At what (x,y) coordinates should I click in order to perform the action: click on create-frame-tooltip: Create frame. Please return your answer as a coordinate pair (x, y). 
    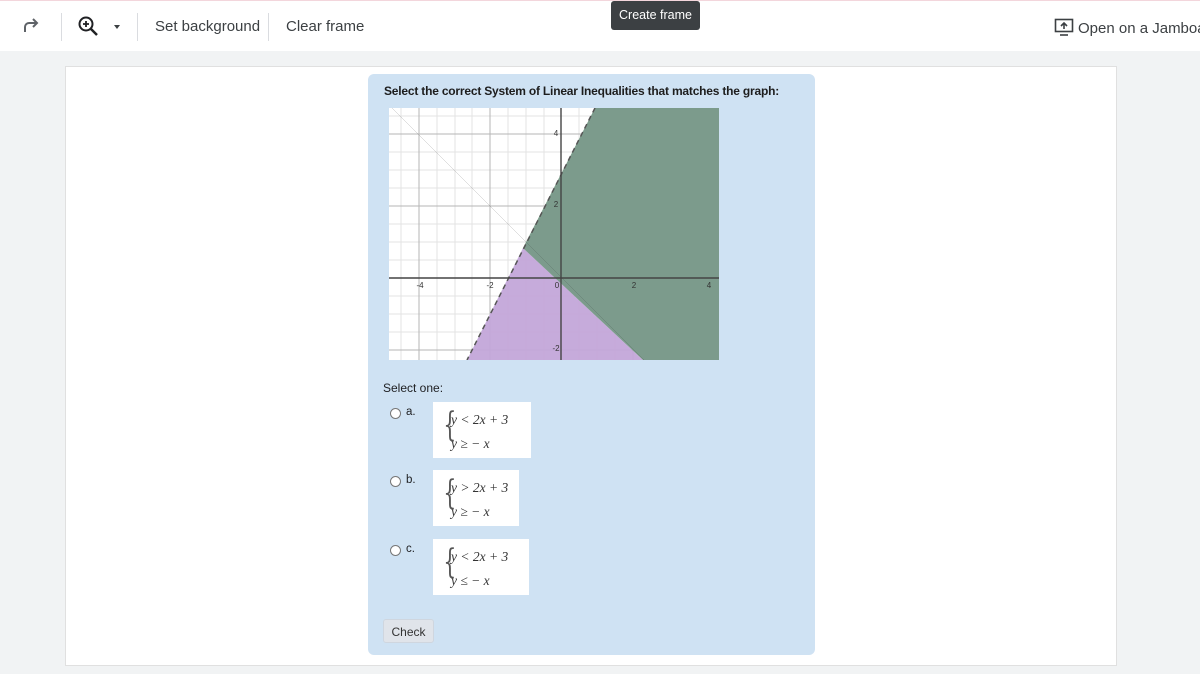
    Looking at the image, I should click on (655, 15).